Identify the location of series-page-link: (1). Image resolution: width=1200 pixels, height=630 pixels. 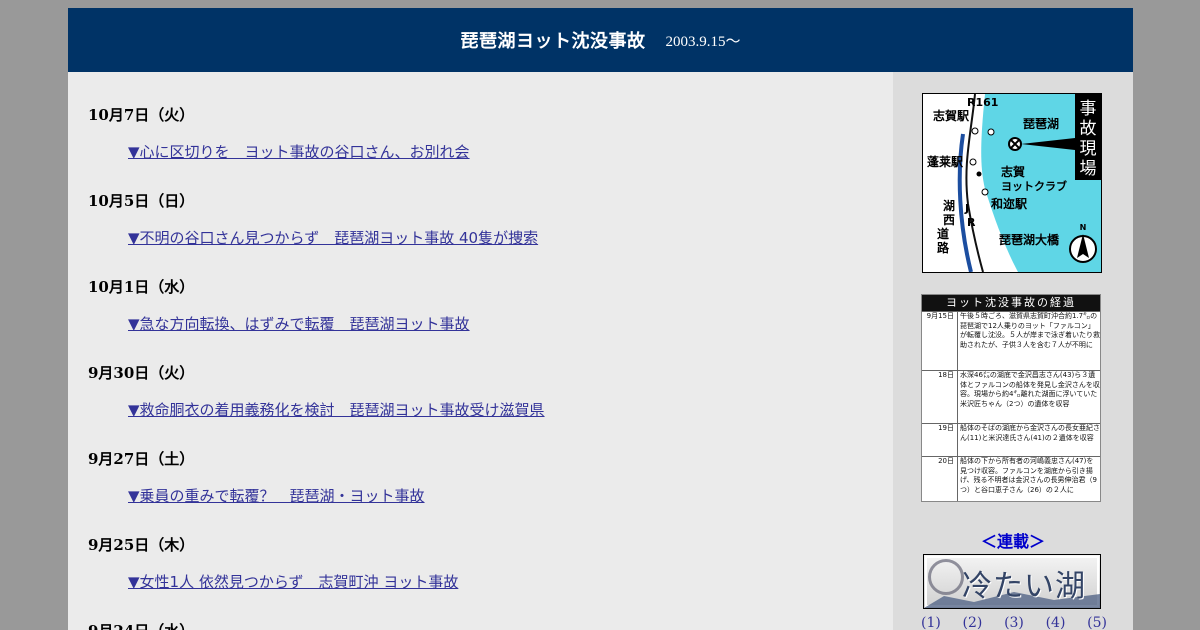
(931, 622).